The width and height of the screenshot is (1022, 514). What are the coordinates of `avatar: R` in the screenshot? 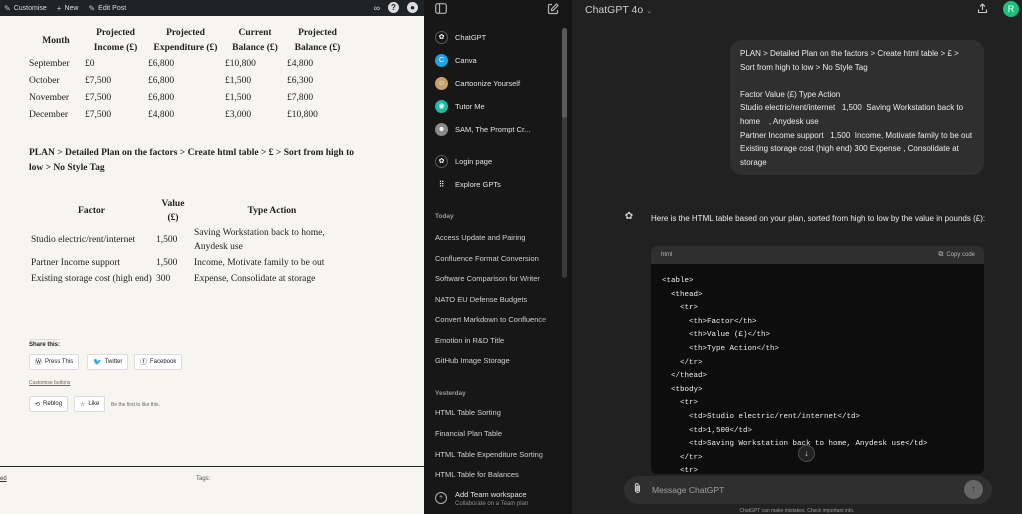 It's located at (1011, 9).